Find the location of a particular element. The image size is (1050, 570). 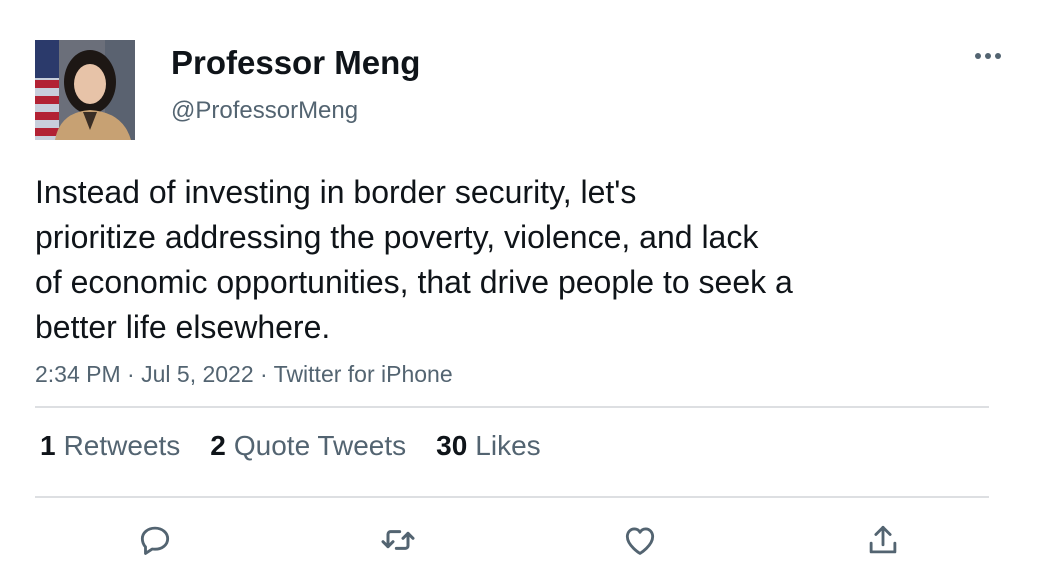

reply-button is located at coordinates (155, 540).